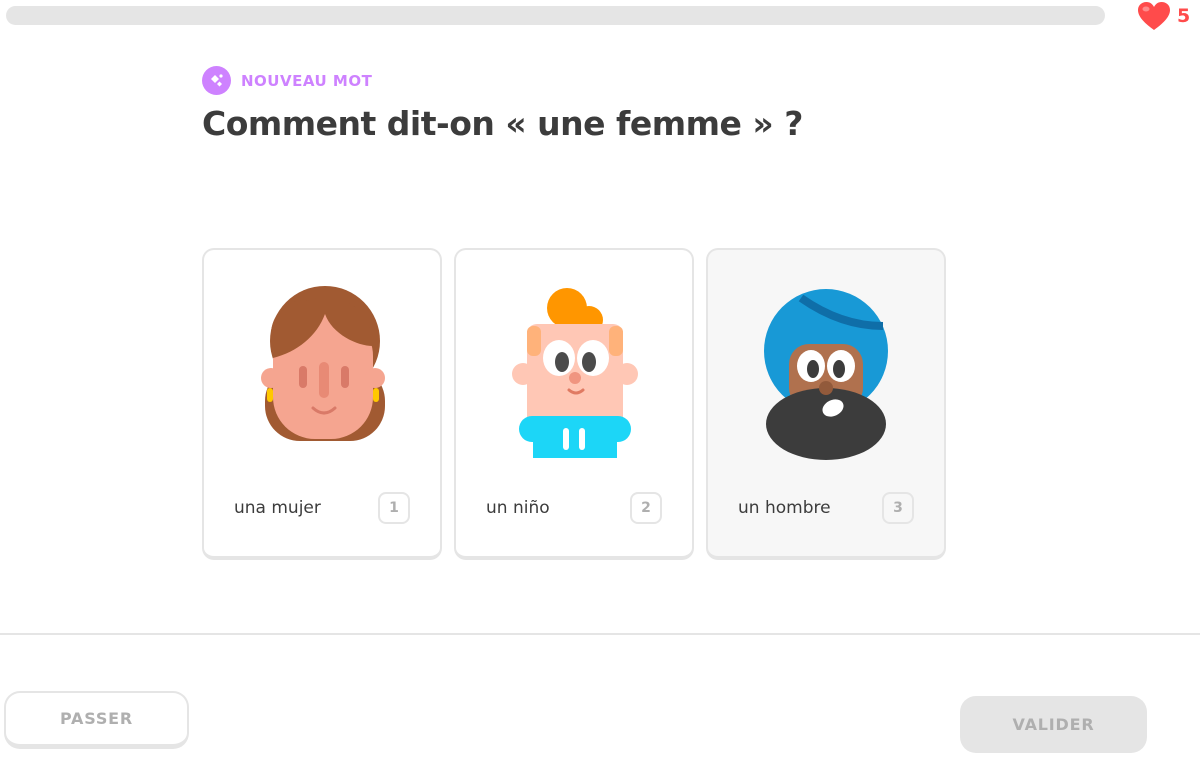 This screenshot has width=1200, height=757. I want to click on choice-card-3: un hombre 3, so click(826, 404).